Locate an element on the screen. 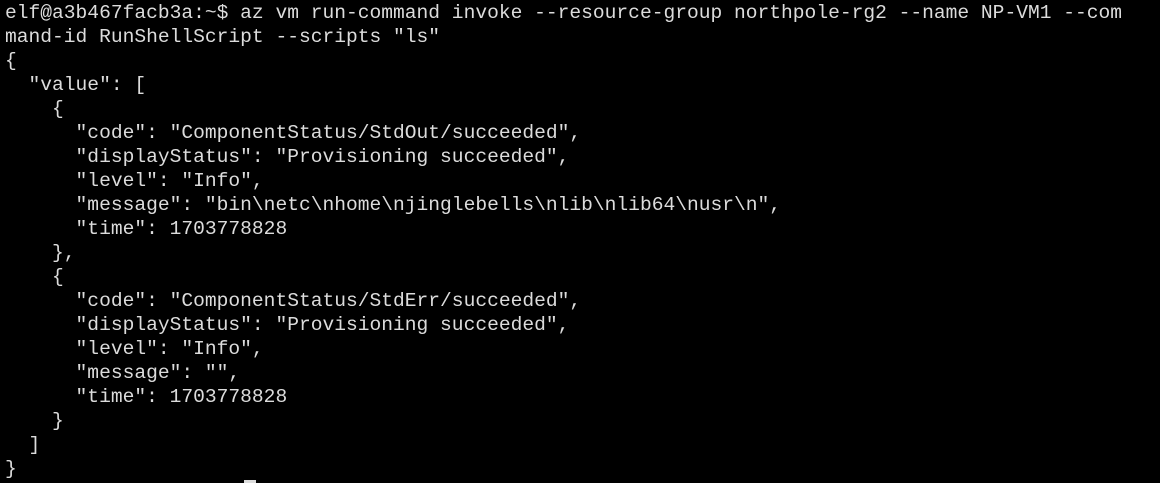 Image resolution: width=1160 pixels, height=483 pixels. terminal-line-object-close: }, is located at coordinates (40, 253).